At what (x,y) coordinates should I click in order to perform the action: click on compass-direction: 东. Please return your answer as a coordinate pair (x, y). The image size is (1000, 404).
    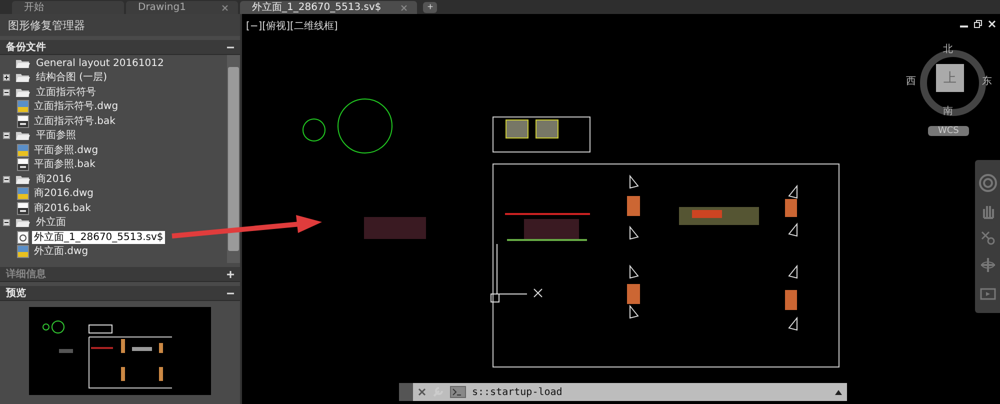
    Looking at the image, I should click on (987, 81).